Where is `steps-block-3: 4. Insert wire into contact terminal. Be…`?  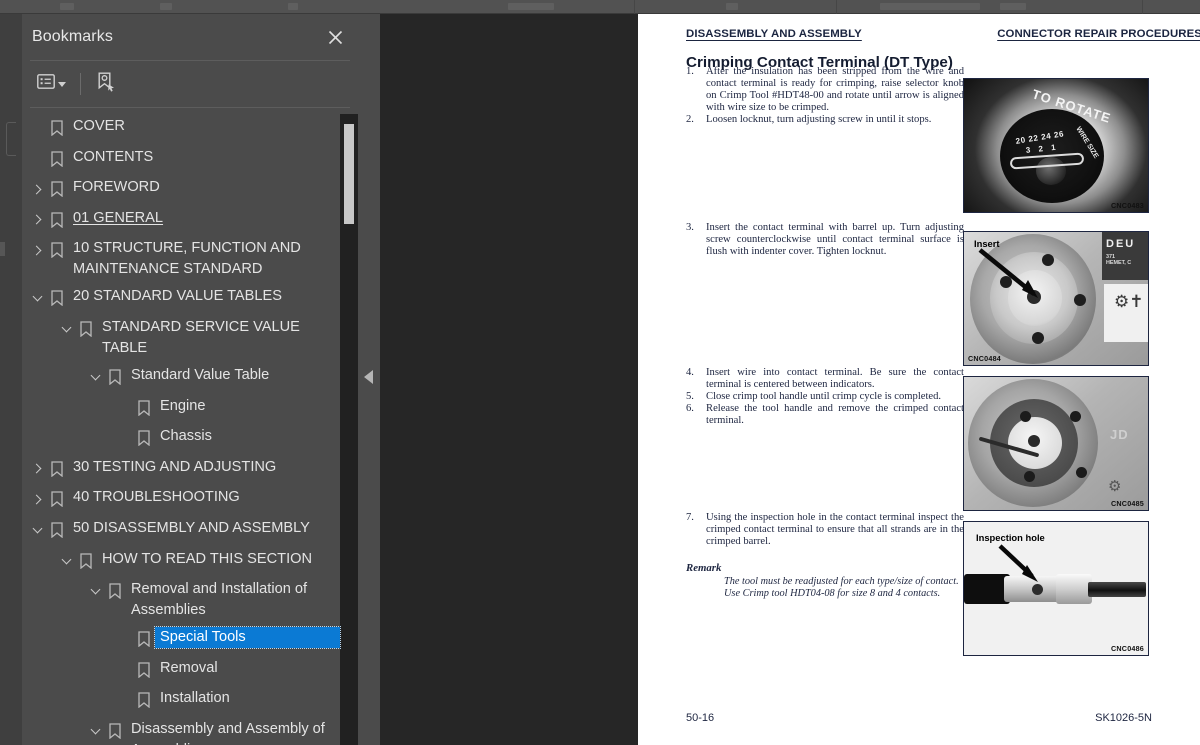
steps-block-3: 4. Insert wire into contact terminal. Be… is located at coordinates (825, 397).